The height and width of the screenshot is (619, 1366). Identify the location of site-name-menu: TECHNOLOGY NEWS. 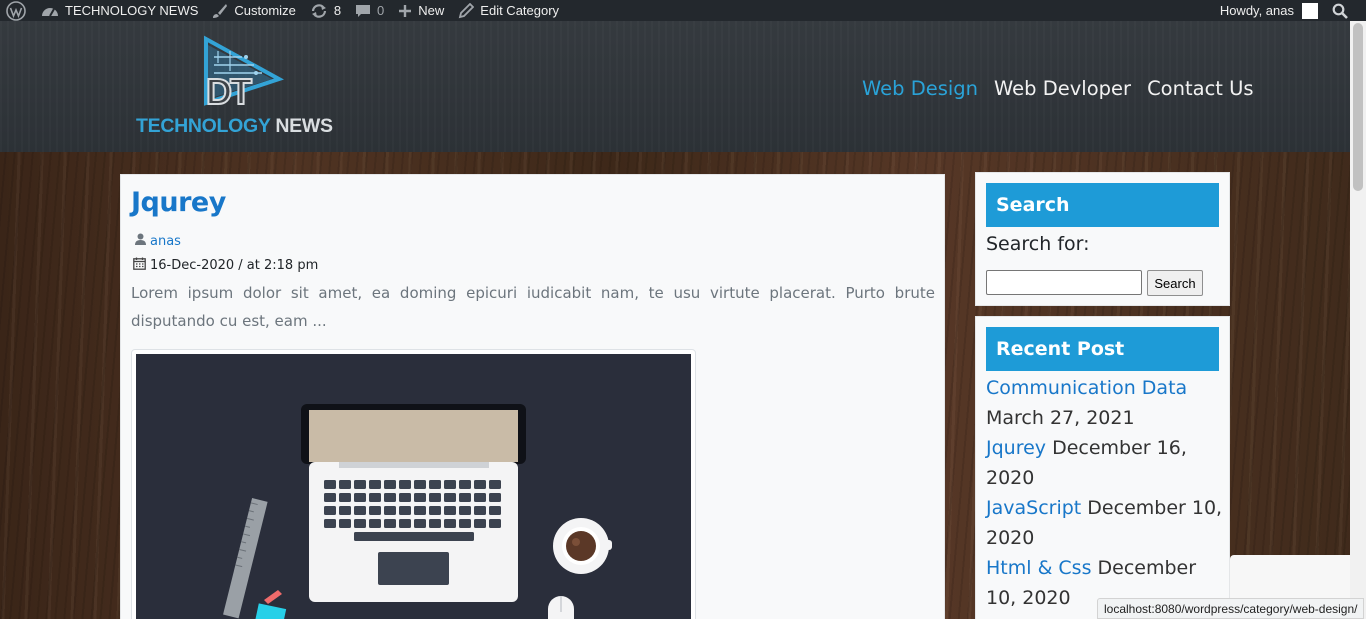
(119, 10).